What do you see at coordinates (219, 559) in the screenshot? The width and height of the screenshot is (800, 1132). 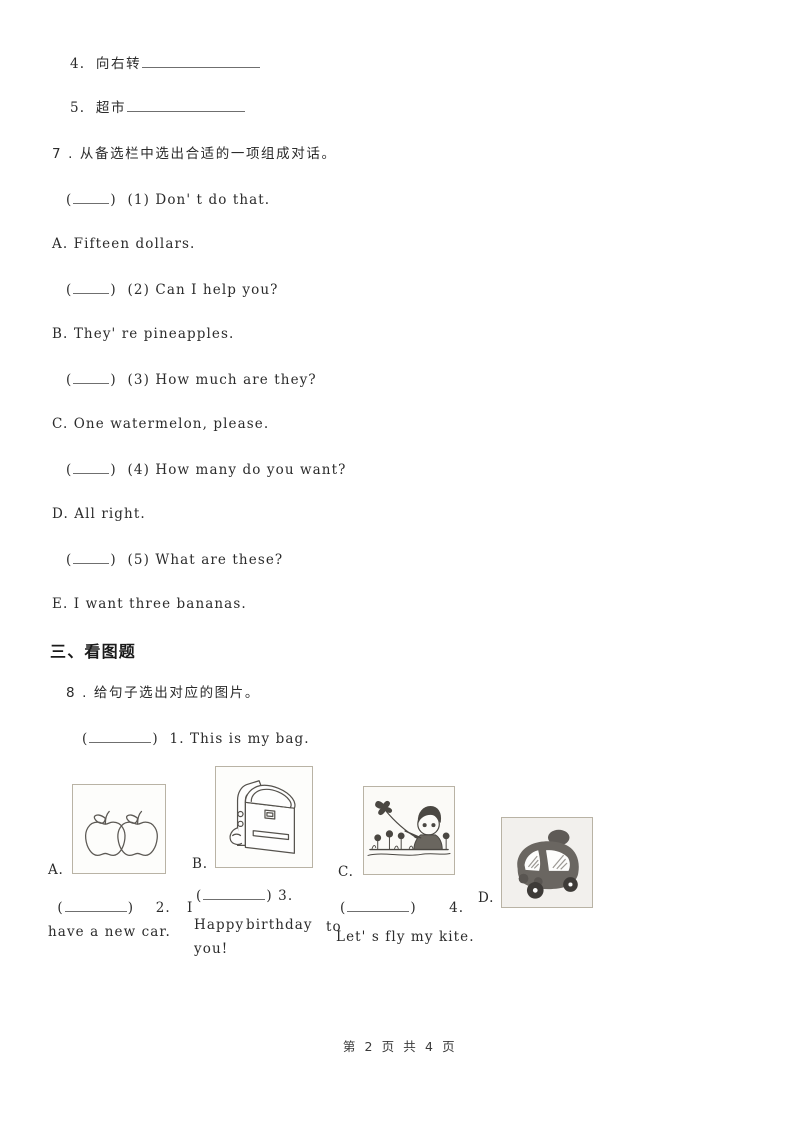 I see `prompt-text: What are these?` at bounding box center [219, 559].